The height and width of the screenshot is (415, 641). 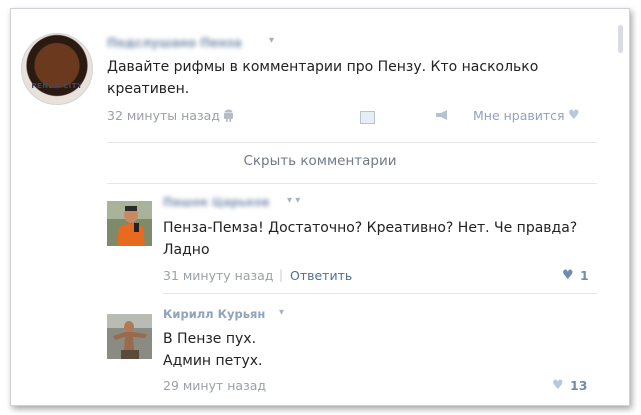 I want to click on comment-text-line: Ладно, so click(x=186, y=250).